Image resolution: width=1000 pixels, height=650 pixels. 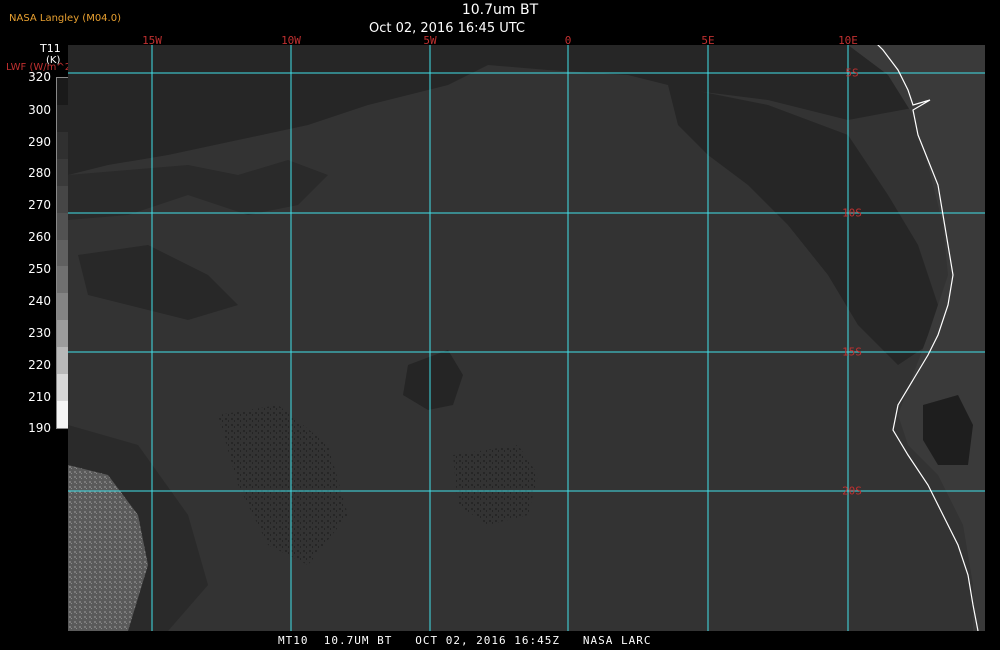 I want to click on latitude-label: 15S, so click(x=852, y=352).